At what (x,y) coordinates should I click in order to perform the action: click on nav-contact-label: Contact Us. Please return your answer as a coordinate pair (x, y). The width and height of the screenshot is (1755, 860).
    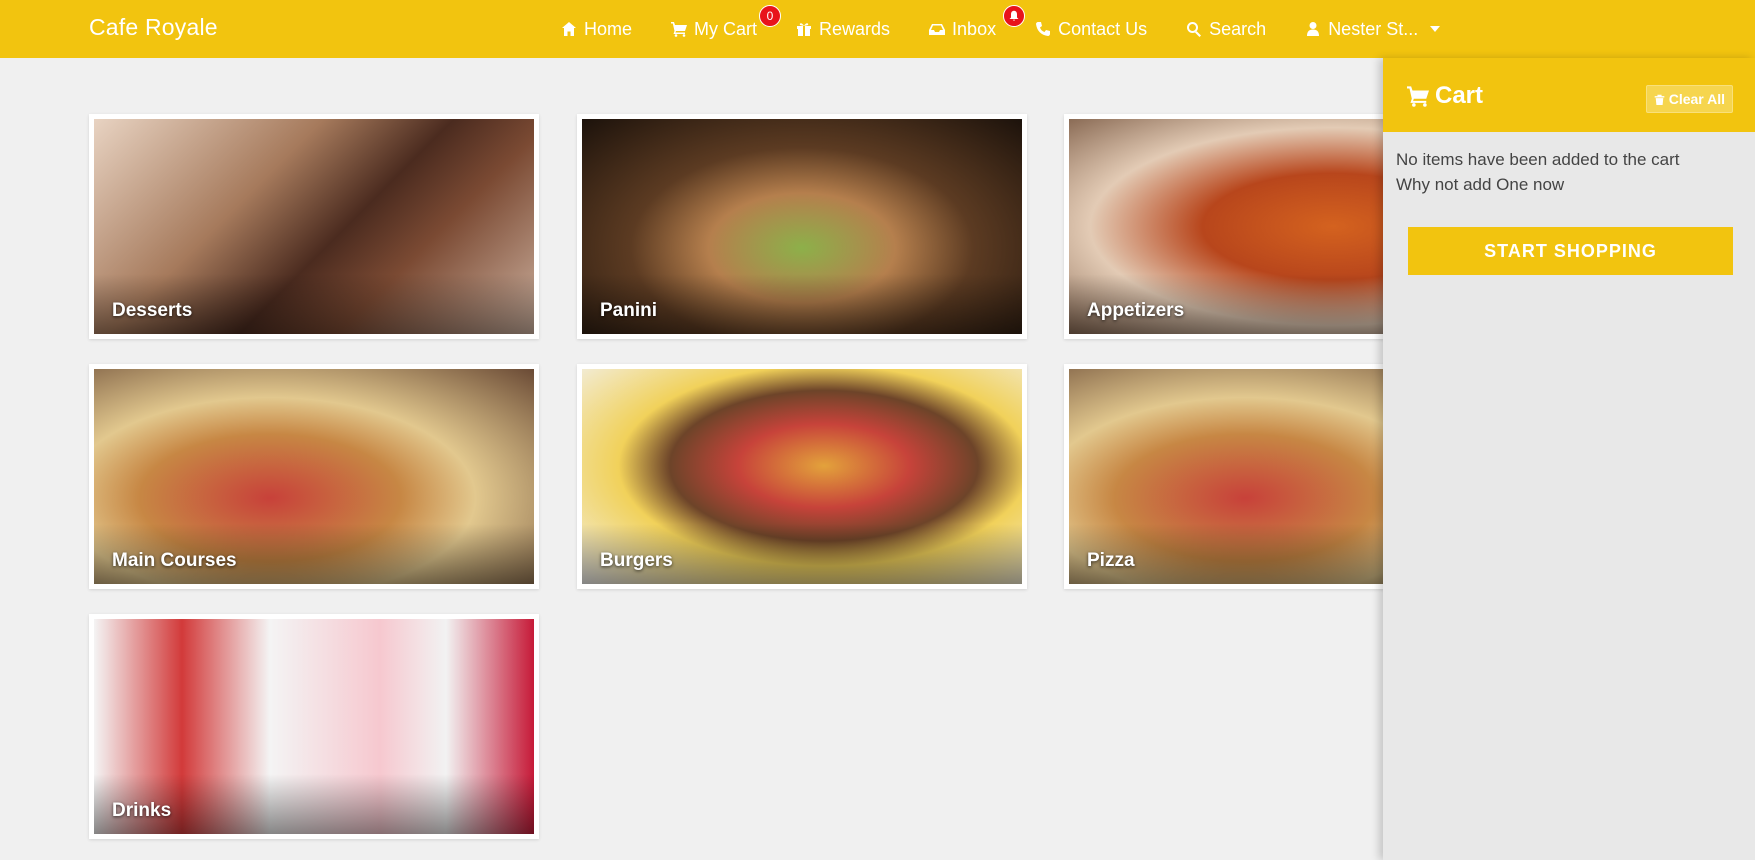
    Looking at the image, I should click on (1103, 28).